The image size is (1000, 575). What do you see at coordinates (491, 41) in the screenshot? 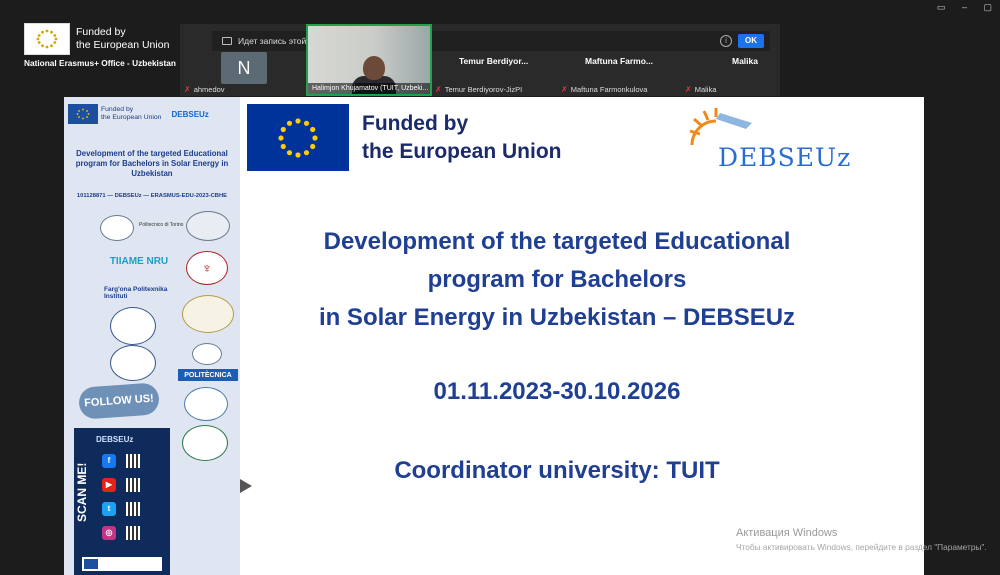
I see `recording-notice-bar: Идет запись этой конференции i OK` at bounding box center [491, 41].